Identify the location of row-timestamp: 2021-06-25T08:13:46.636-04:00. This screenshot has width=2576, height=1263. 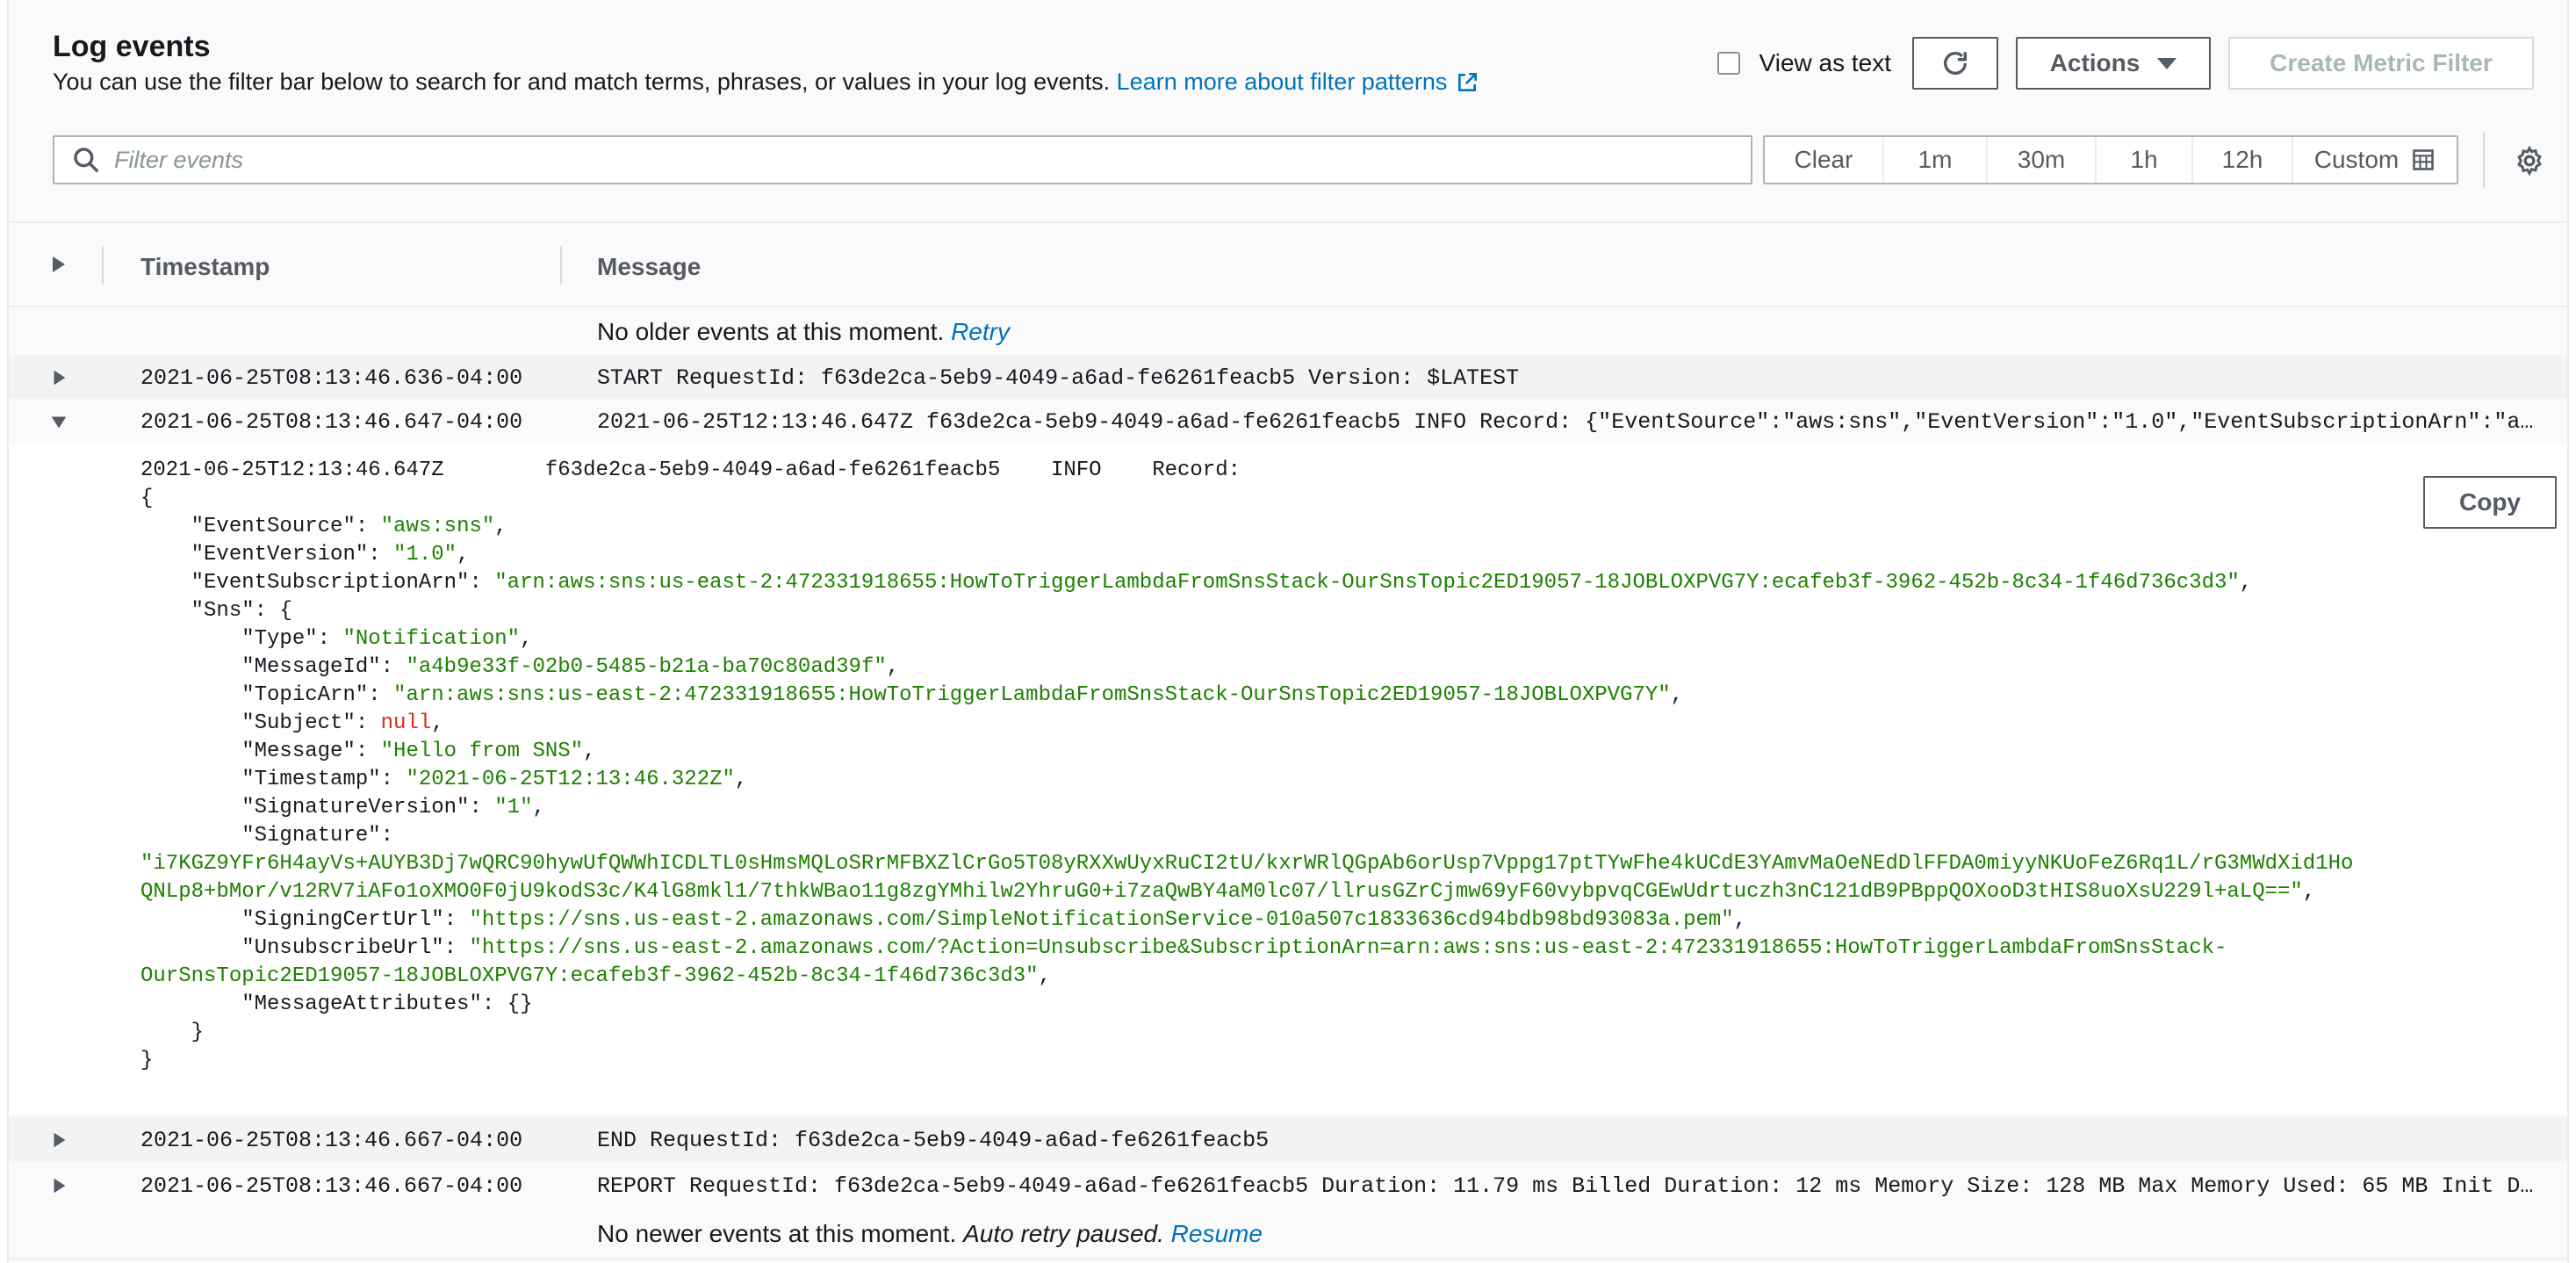
(331, 378).